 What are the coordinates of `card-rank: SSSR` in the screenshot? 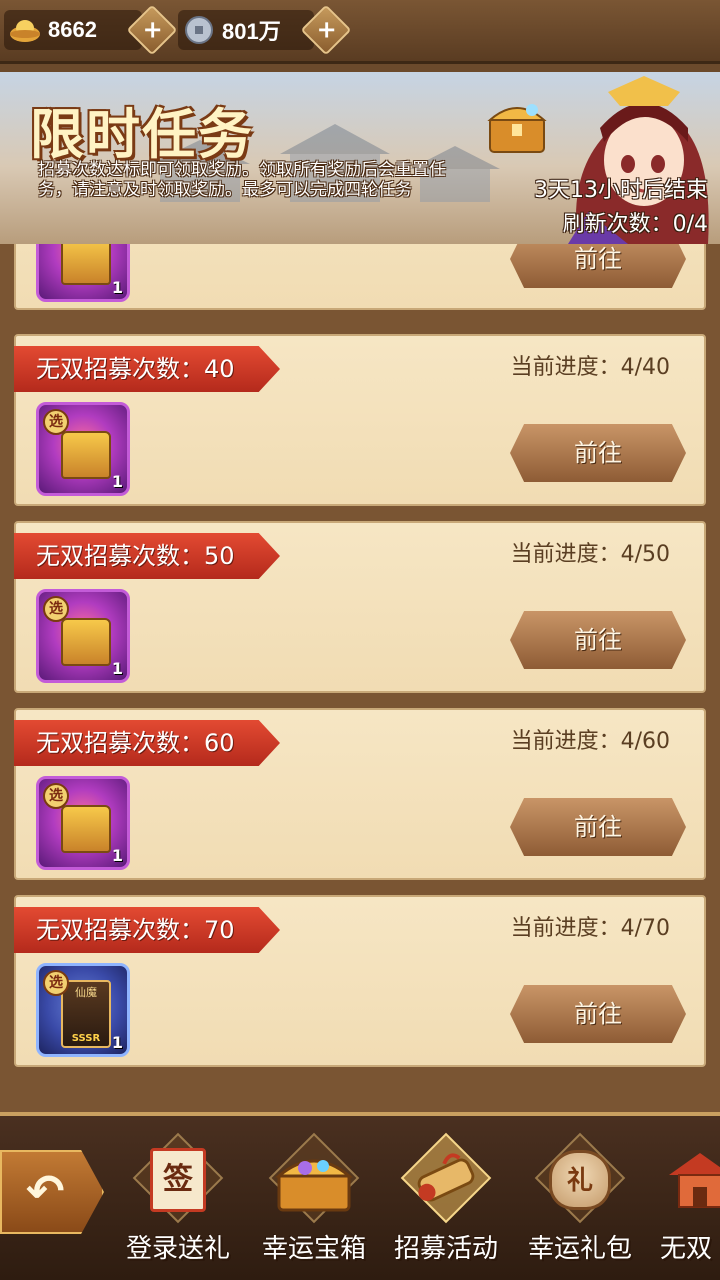 It's located at (86, 1038).